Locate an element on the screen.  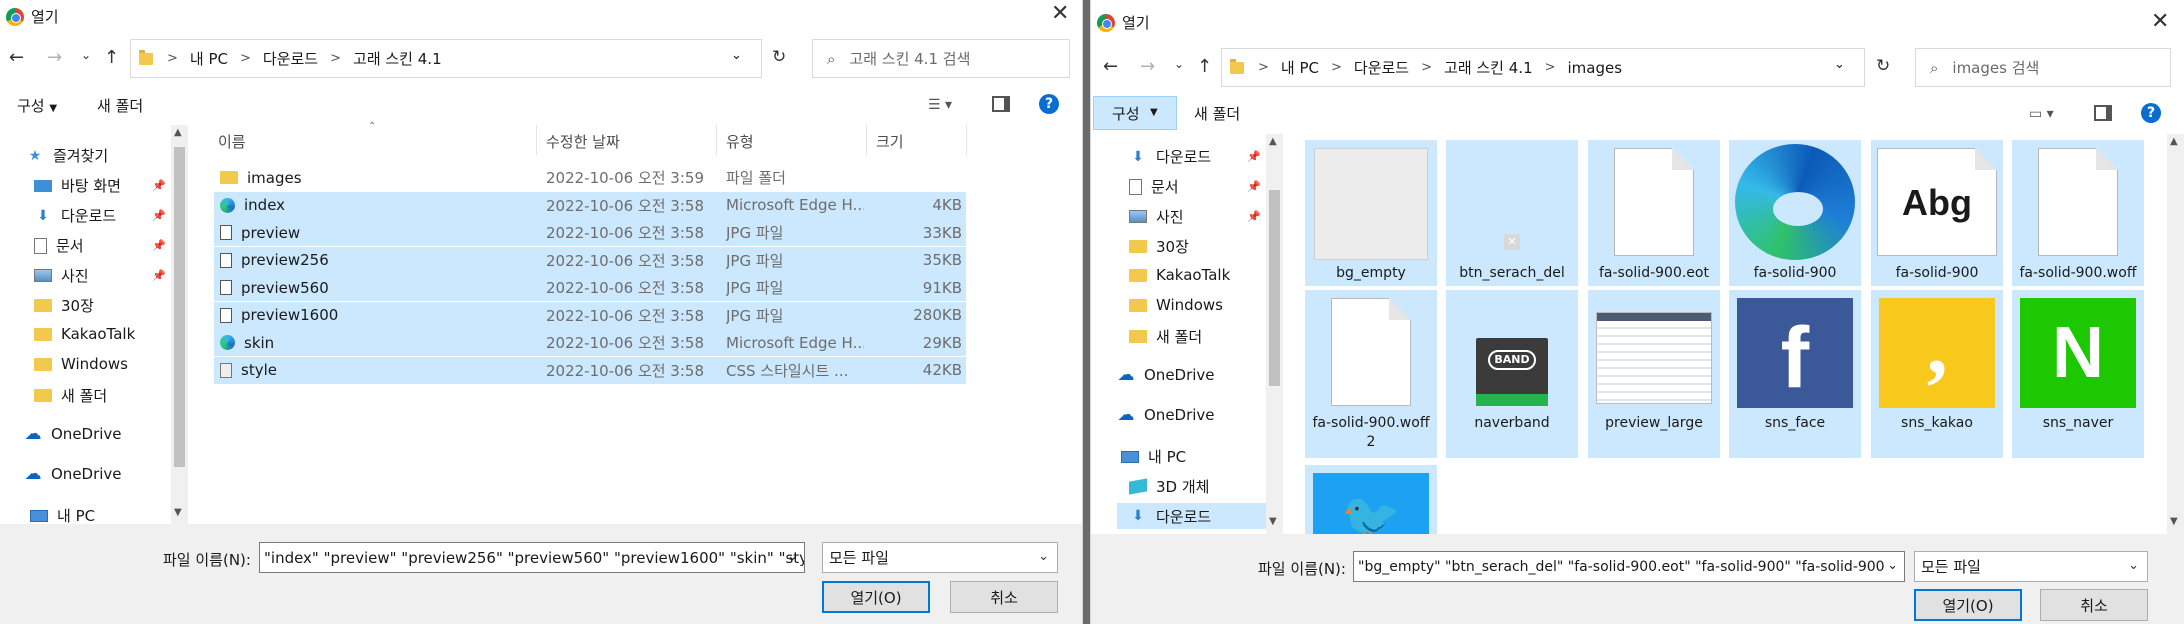
file-row: preview560 2022-10-06 오전 3:58 JPG 파일 91KB is located at coordinates (590, 287).